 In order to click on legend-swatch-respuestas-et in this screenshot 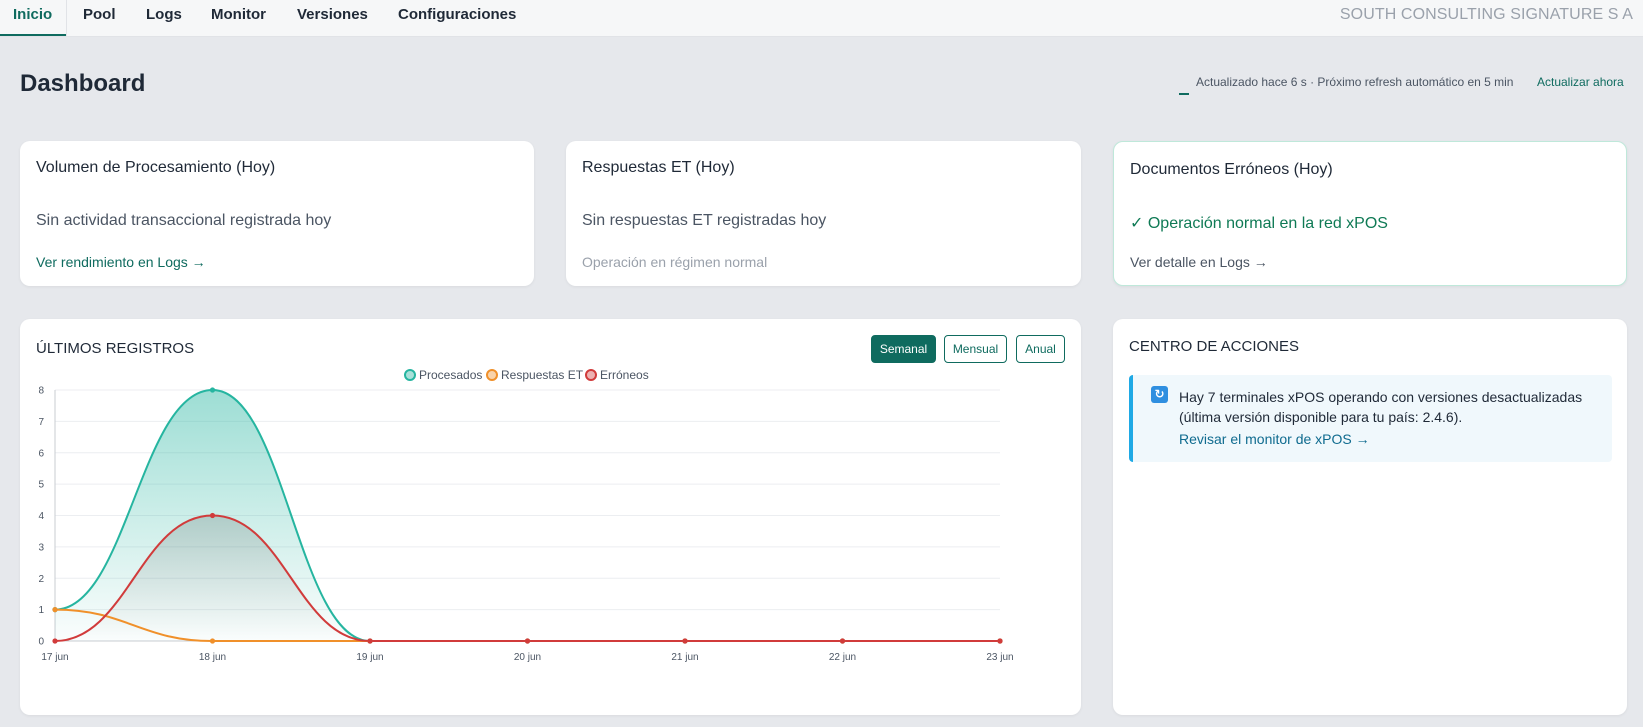, I will do `click(492, 375)`.